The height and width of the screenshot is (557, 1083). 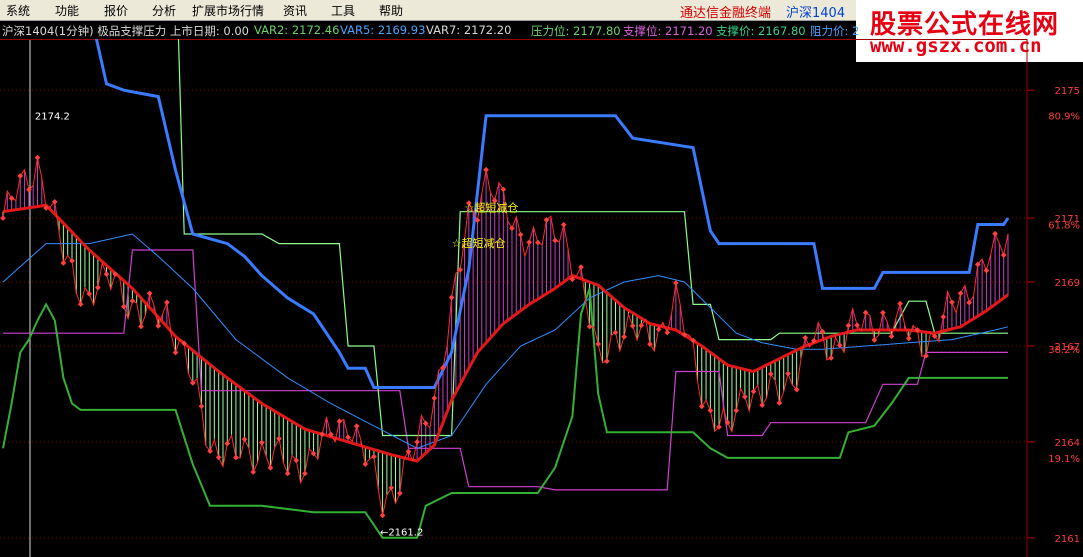 I want to click on pct-tick-label-2: 38.2%, so click(x=1064, y=350).